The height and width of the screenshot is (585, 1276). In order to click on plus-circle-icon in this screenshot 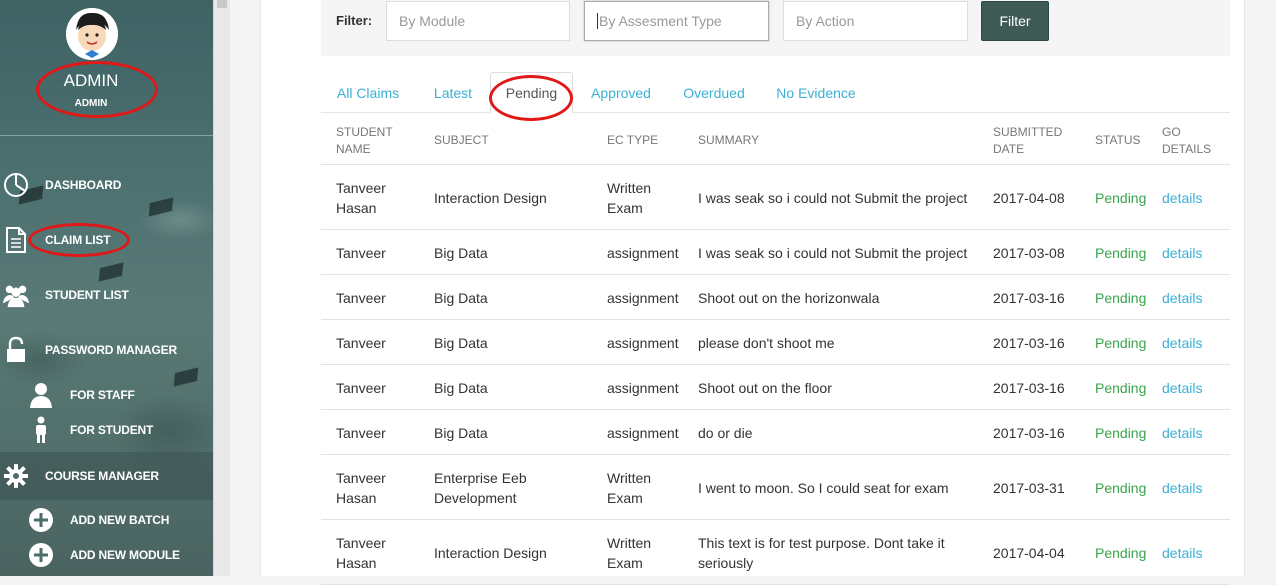, I will do `click(41, 555)`.